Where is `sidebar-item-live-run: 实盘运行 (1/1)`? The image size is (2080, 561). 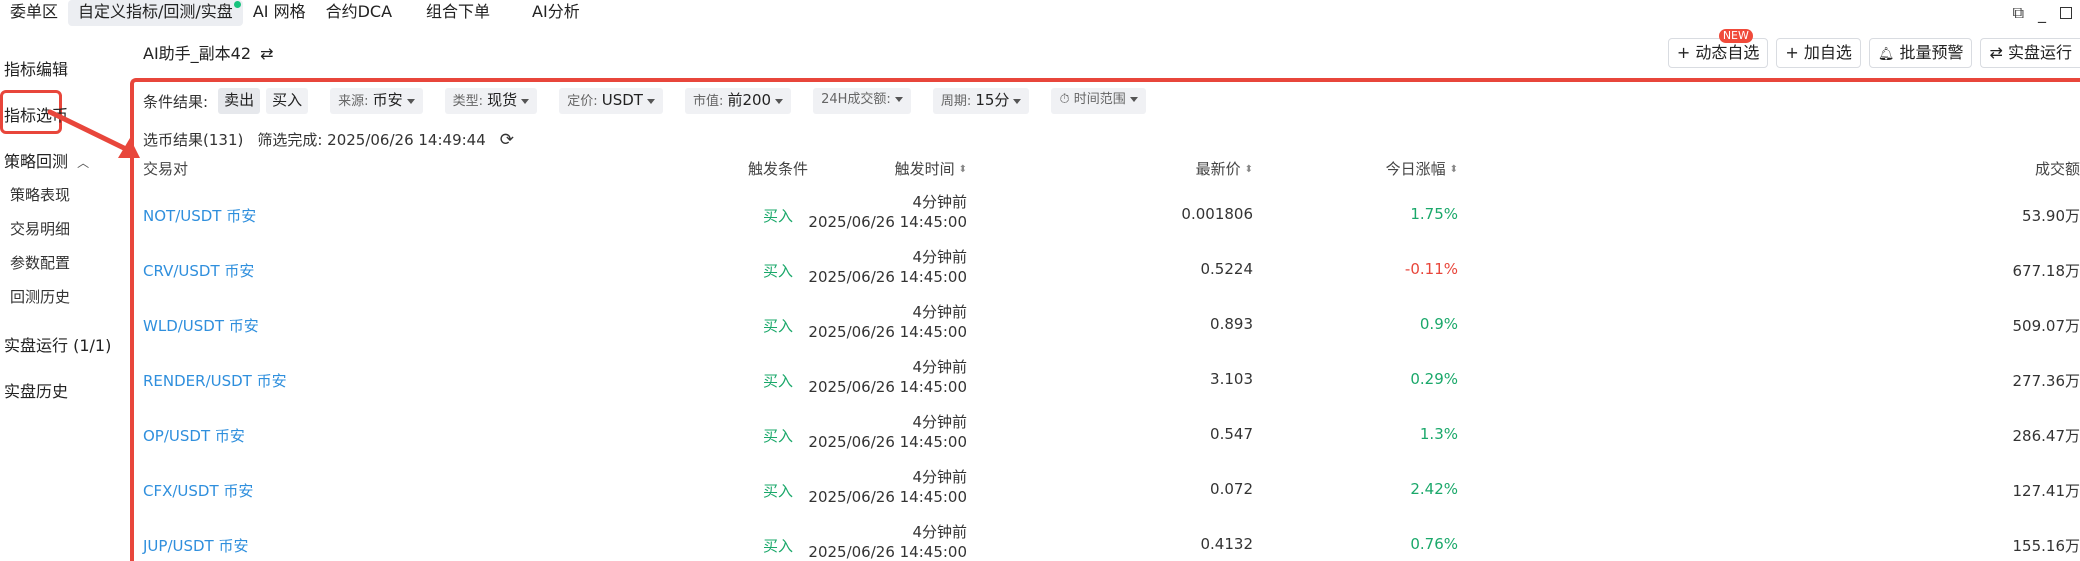
sidebar-item-live-run: 实盘运行 (1/1) is located at coordinates (57, 344).